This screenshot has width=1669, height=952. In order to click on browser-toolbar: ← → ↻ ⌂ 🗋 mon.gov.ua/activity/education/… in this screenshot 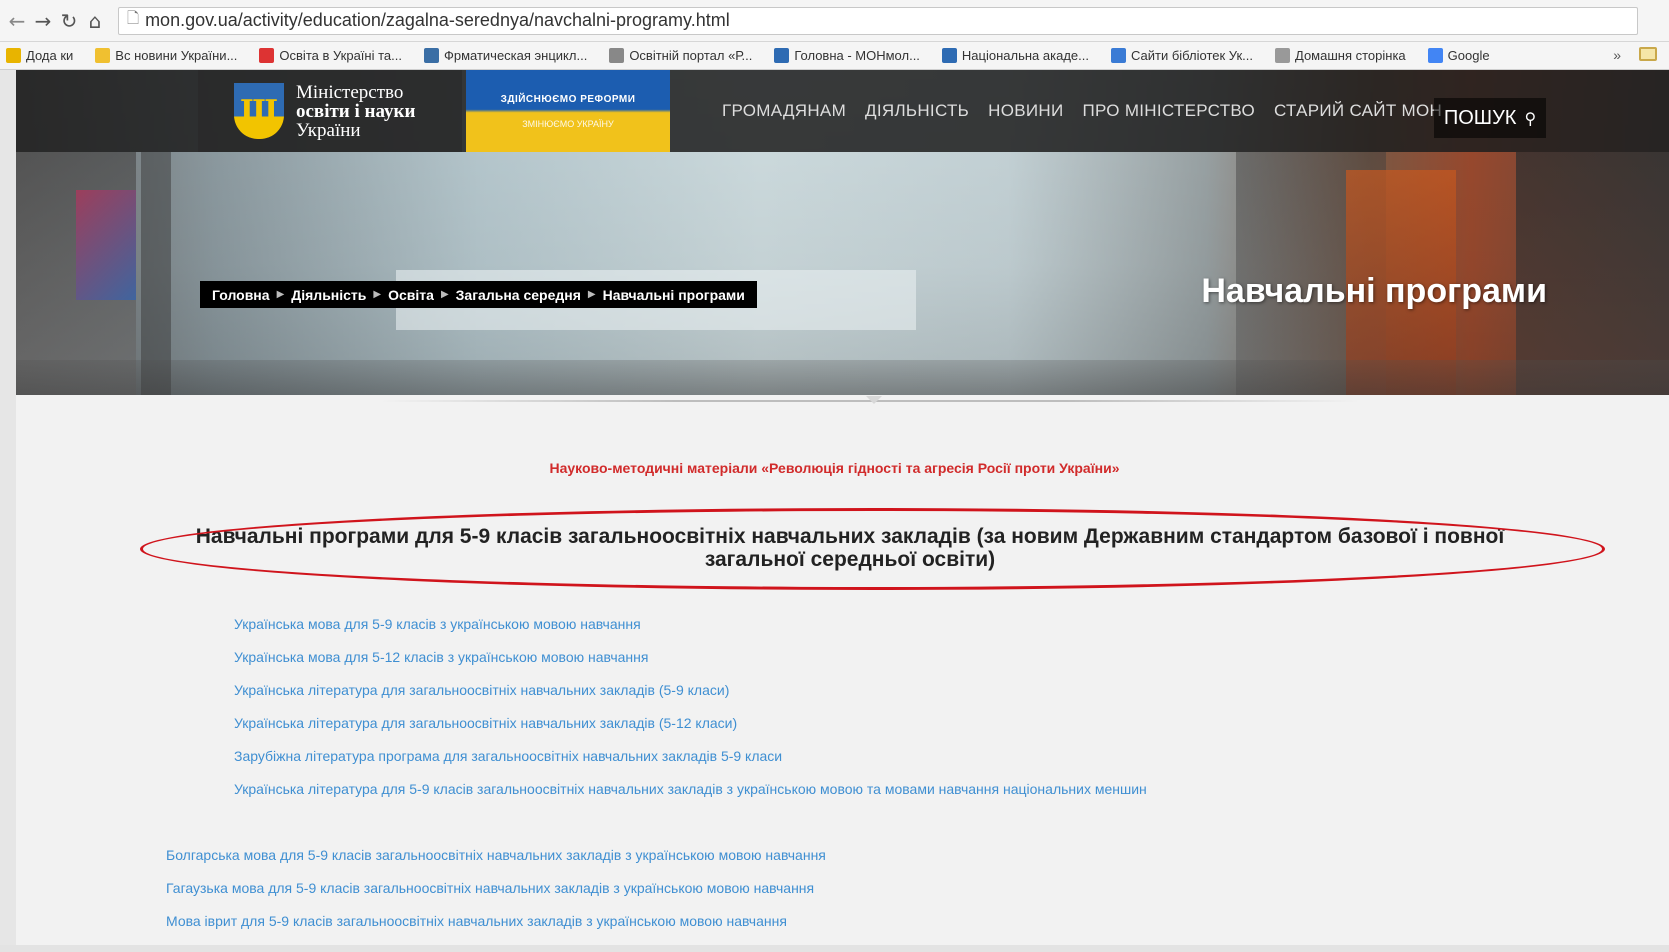, I will do `click(834, 21)`.